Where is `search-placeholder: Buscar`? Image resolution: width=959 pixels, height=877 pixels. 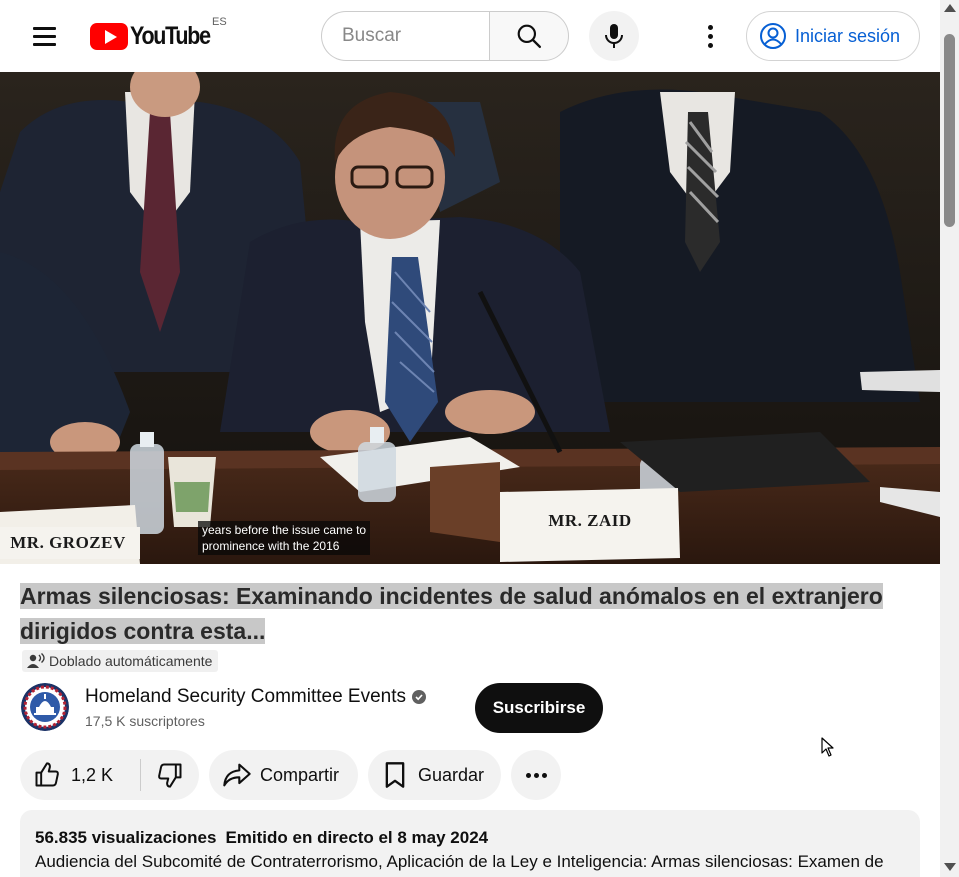 search-placeholder: Buscar is located at coordinates (372, 35).